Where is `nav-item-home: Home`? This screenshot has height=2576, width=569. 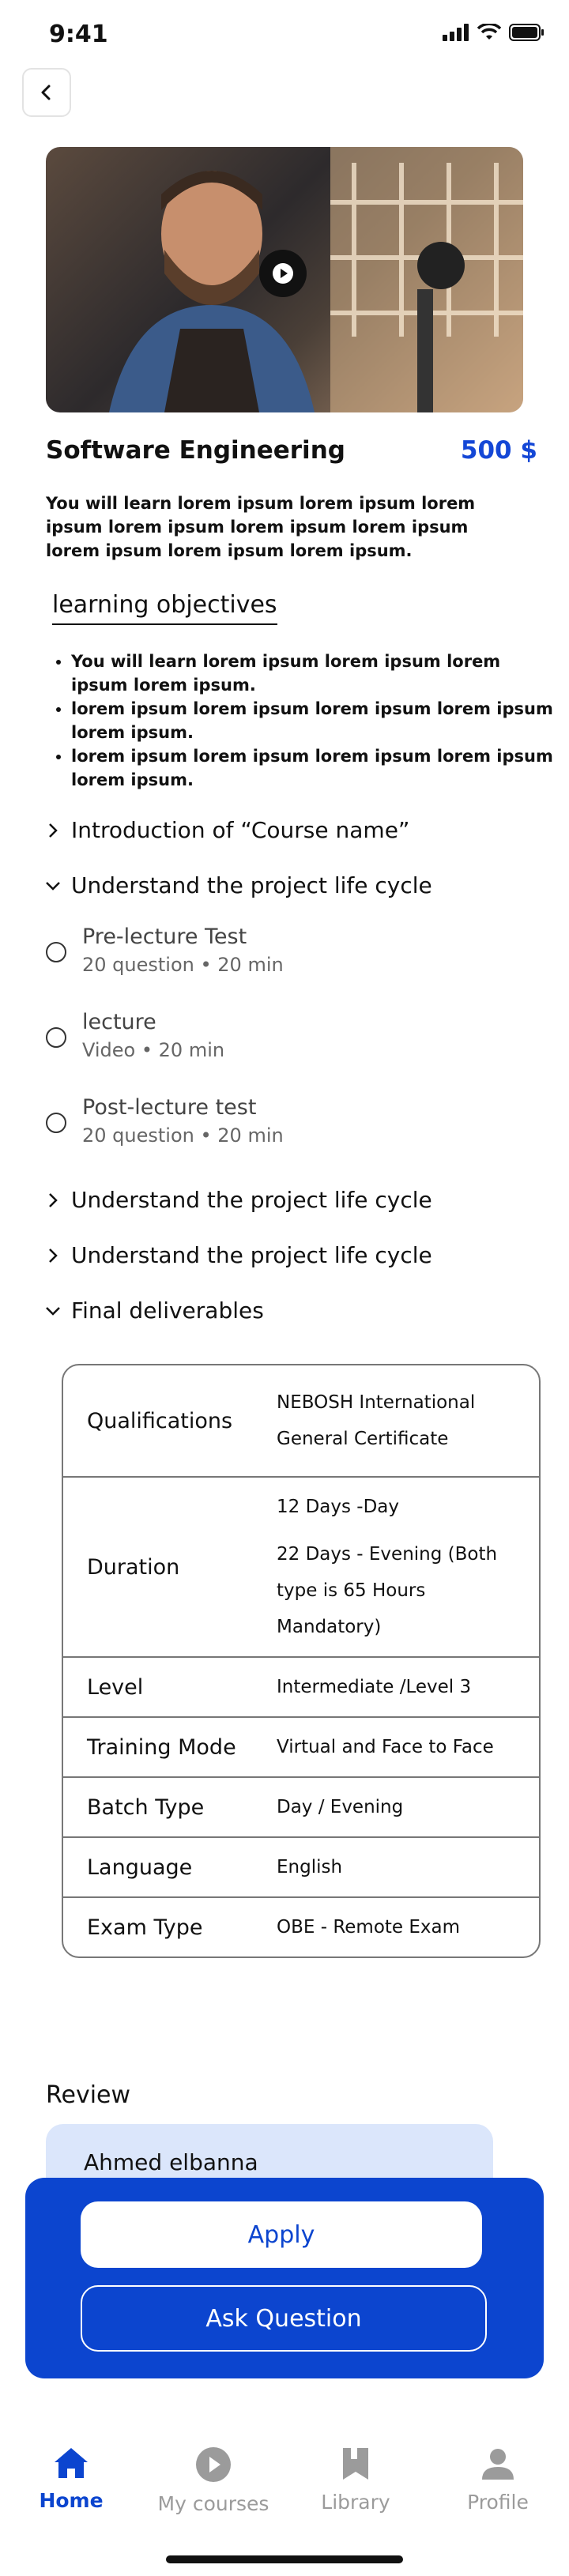 nav-item-home: Home is located at coordinates (71, 2481).